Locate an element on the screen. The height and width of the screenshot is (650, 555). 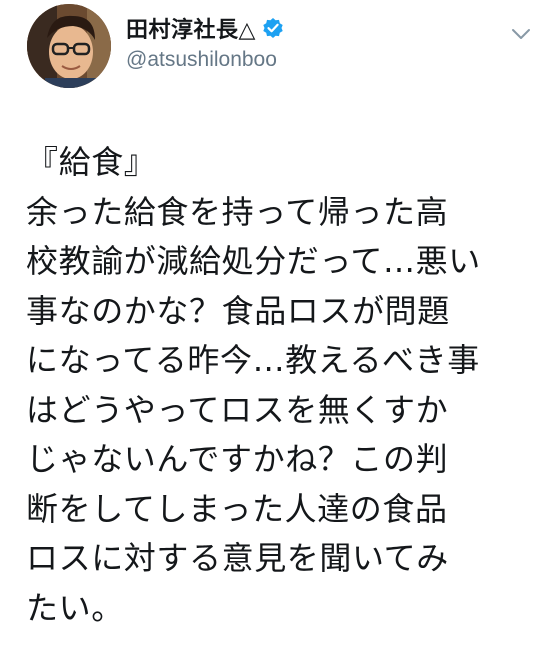
profile-photo-icon is located at coordinates (69, 46).